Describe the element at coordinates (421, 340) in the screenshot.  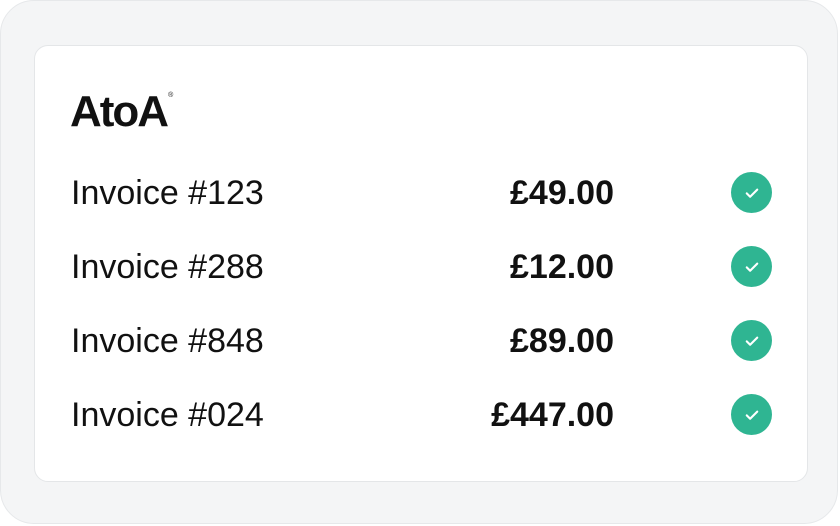
I see `invoice-row: Invoice #848 £89.00` at that location.